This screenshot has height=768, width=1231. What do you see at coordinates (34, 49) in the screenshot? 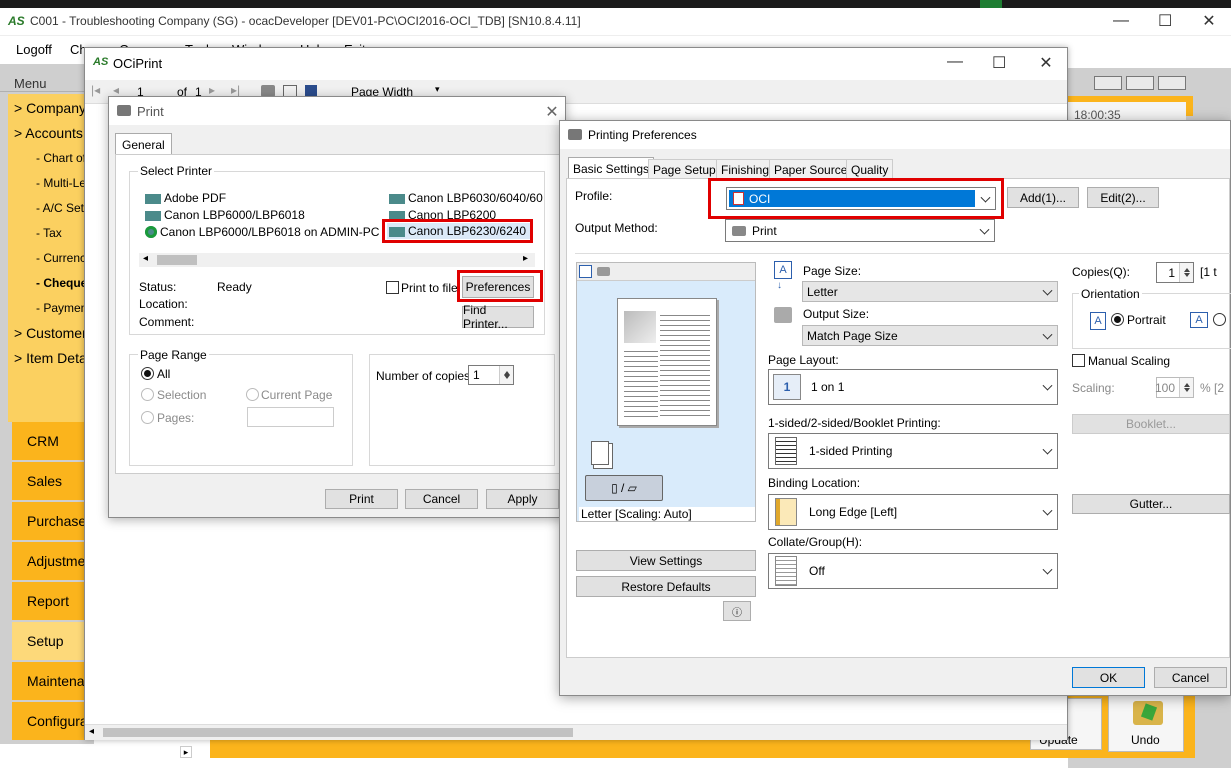
I see `menu-logoff: Logoff` at bounding box center [34, 49].